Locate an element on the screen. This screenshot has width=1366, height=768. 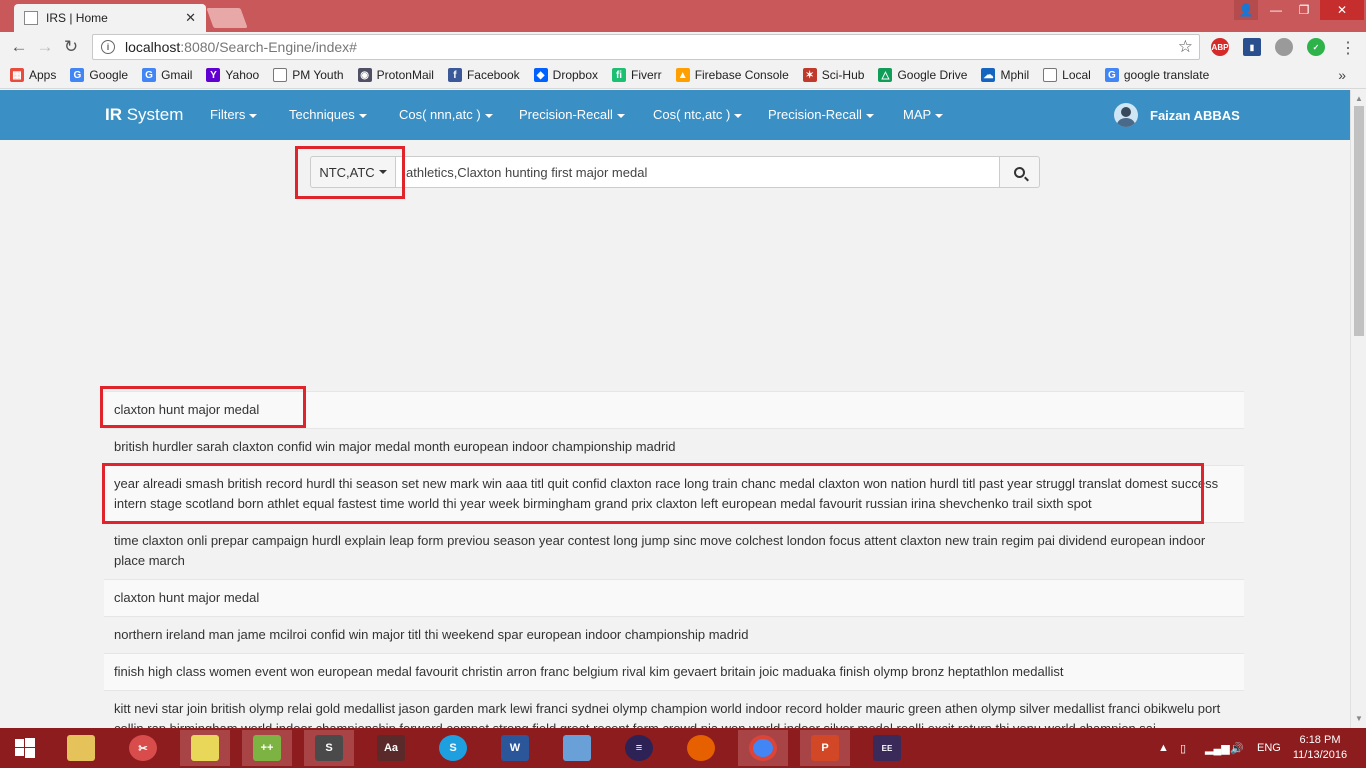
tray-arrow-icon: ▲ is located at coordinates (1163, 748).